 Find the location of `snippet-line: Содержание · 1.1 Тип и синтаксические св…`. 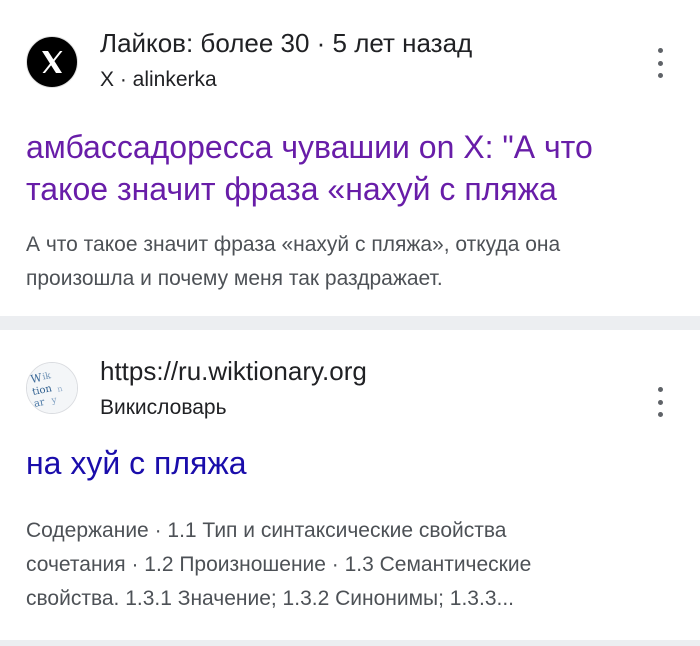

snippet-line: Содержание · 1.1 Тип и синтаксические св… is located at coordinates (266, 530).